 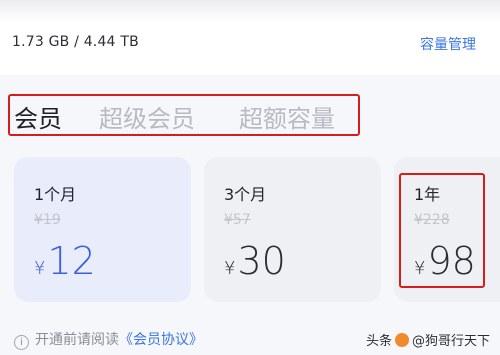 What do you see at coordinates (147, 116) in the screenshot?
I see `tab-super-membership: 超级会员` at bounding box center [147, 116].